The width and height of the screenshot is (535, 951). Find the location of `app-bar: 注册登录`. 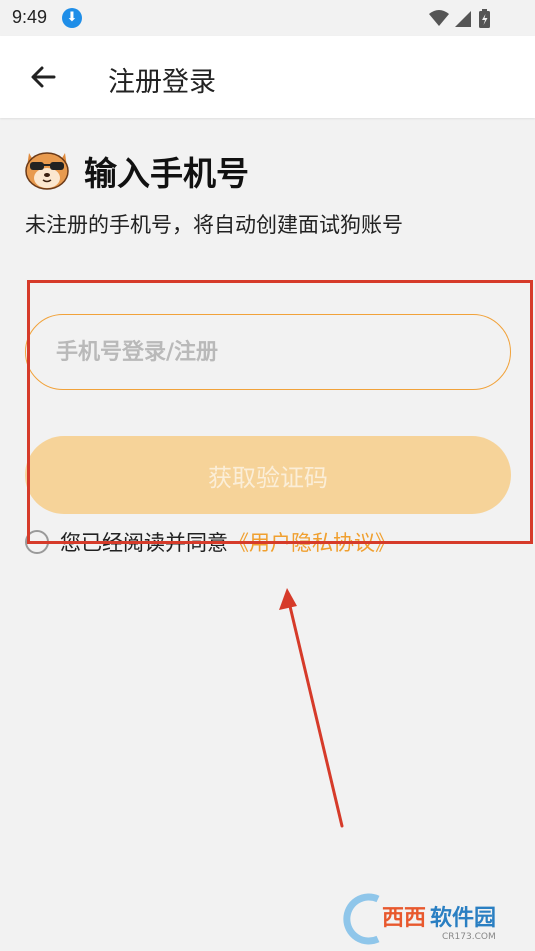

app-bar: 注册登录 is located at coordinates (267, 77).